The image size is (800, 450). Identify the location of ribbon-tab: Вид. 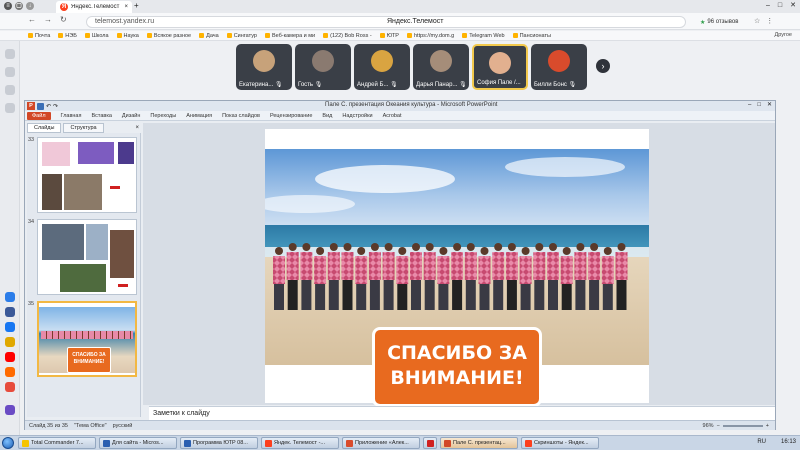
(327, 116).